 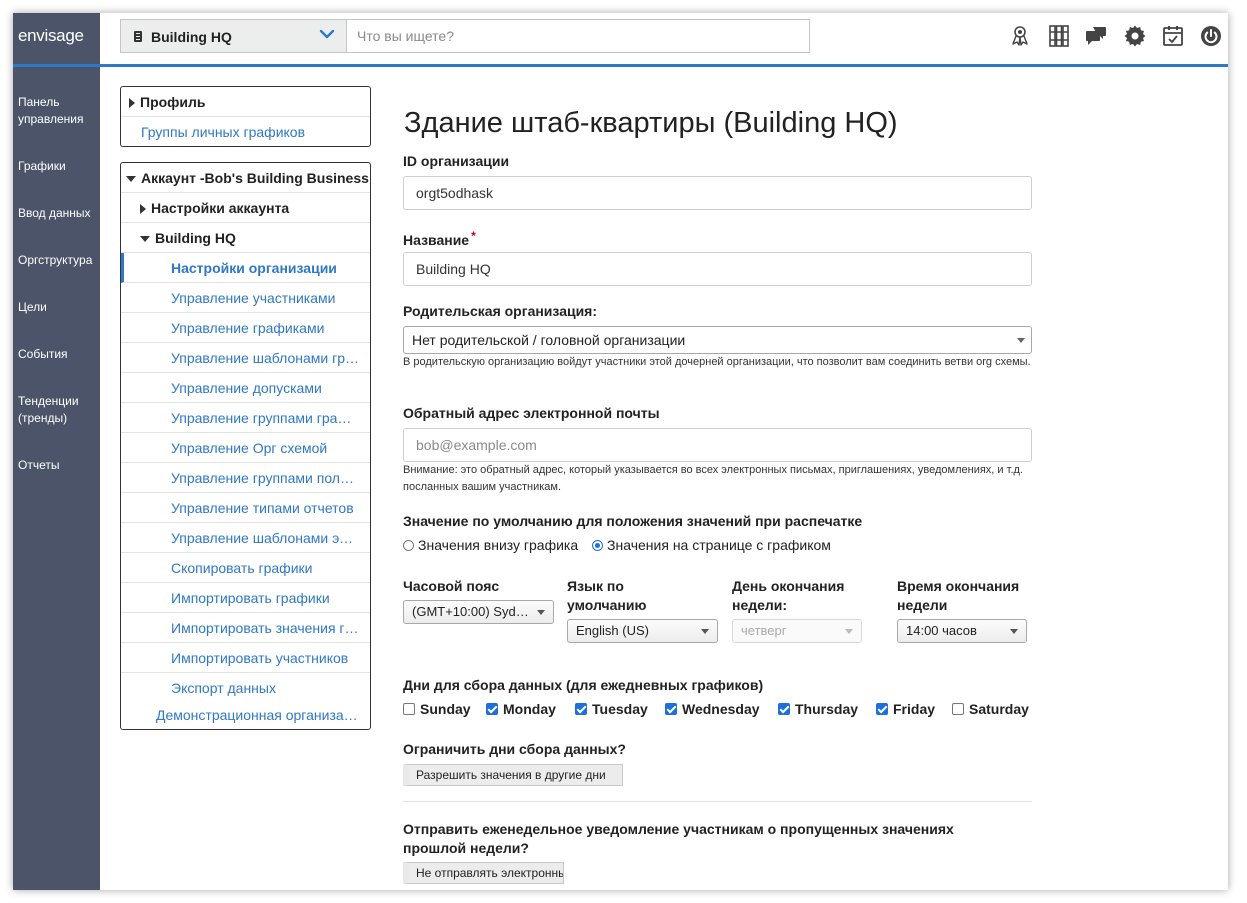 What do you see at coordinates (1059, 36) in the screenshot?
I see `binders-icon` at bounding box center [1059, 36].